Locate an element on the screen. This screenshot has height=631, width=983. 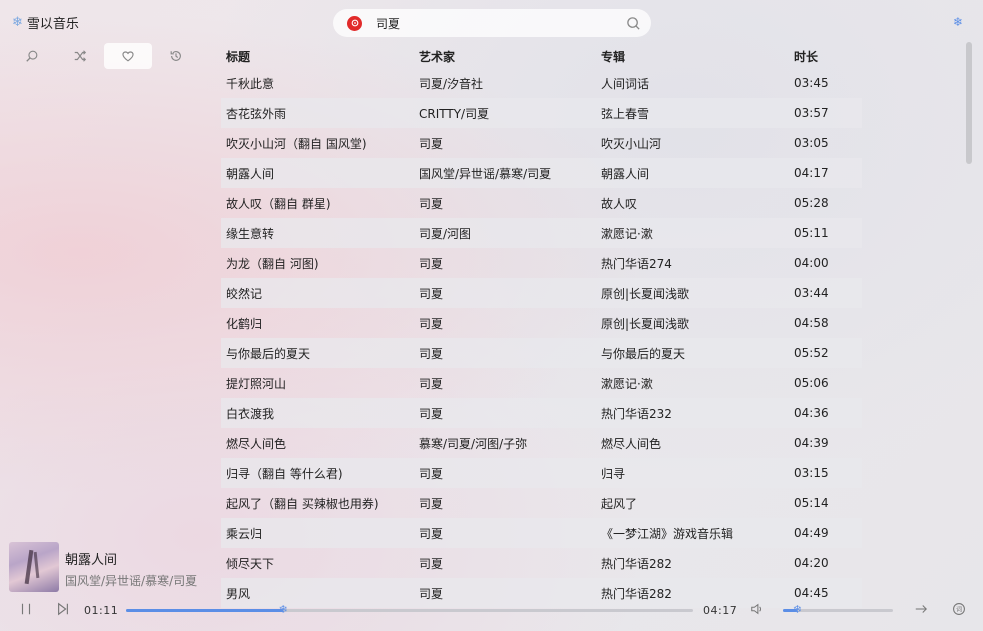
song-title-cell: 提灯照河山 is located at coordinates (256, 383).